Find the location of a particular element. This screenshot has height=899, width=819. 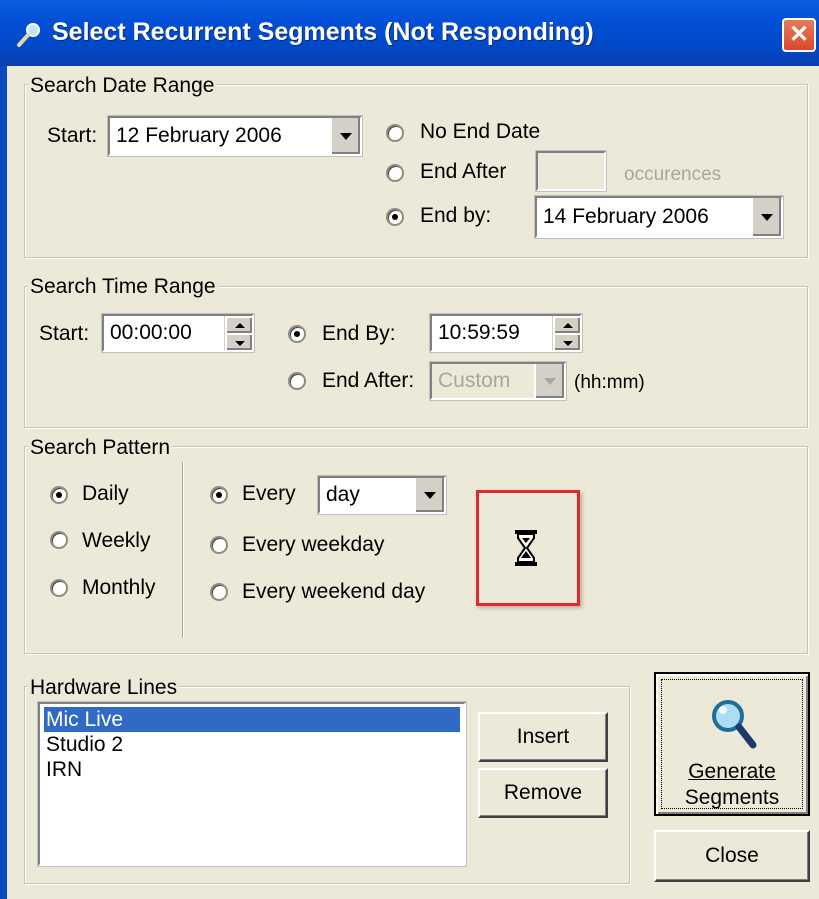

date-start-dropdown: 12 February 2006 is located at coordinates (235, 136).